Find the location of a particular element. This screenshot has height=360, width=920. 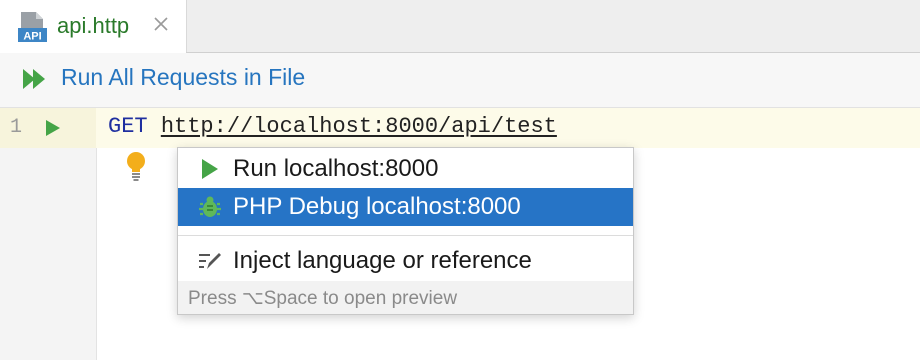

preview-hint: Press ⌥Space to open preview is located at coordinates (323, 298).